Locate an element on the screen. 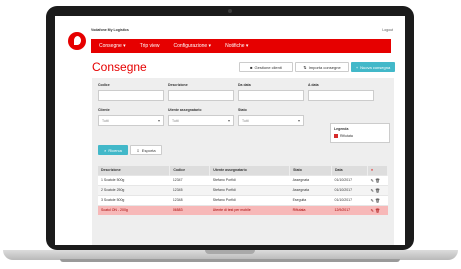  page-title: Consegne is located at coordinates (119, 67).